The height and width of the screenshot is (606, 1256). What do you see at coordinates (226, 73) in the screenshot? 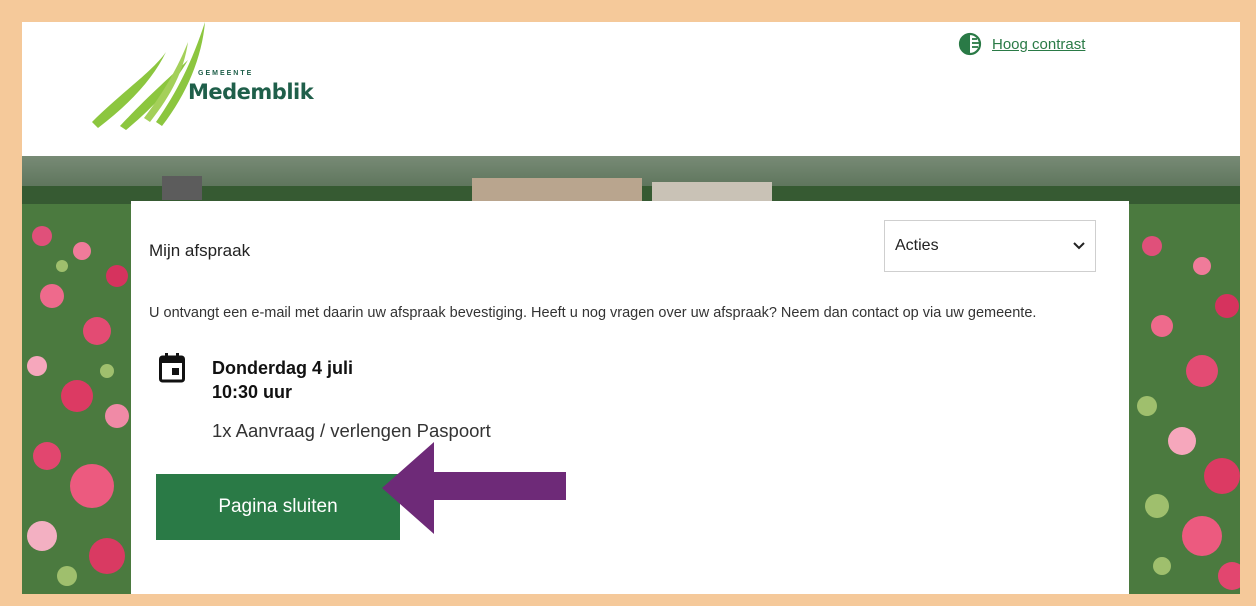
I see `logo-subtitle: GEMEENTE` at bounding box center [226, 73].